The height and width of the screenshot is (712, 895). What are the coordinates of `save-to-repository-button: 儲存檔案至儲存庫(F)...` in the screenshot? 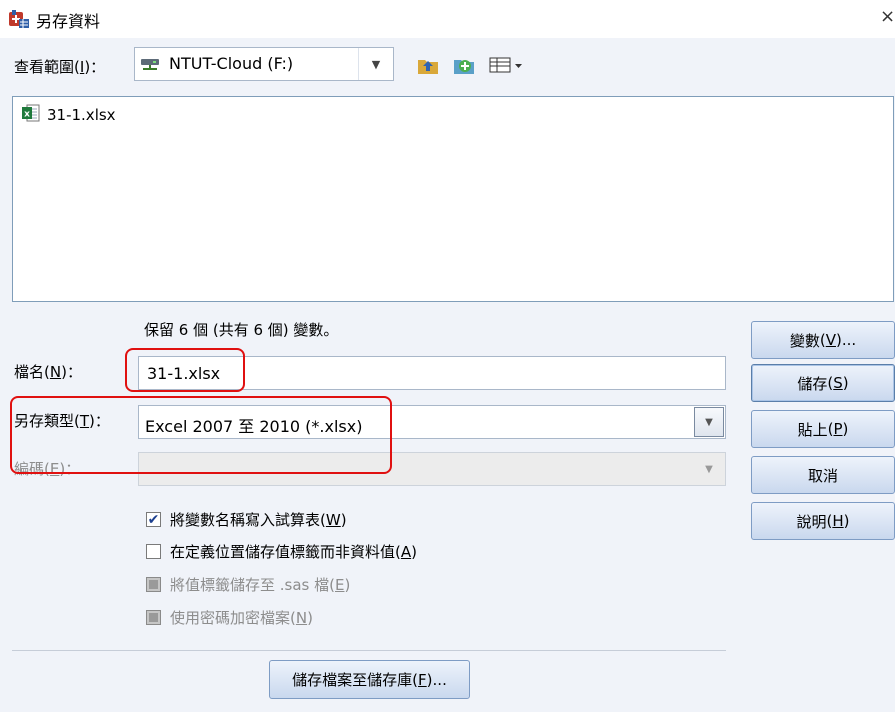 It's located at (369, 679).